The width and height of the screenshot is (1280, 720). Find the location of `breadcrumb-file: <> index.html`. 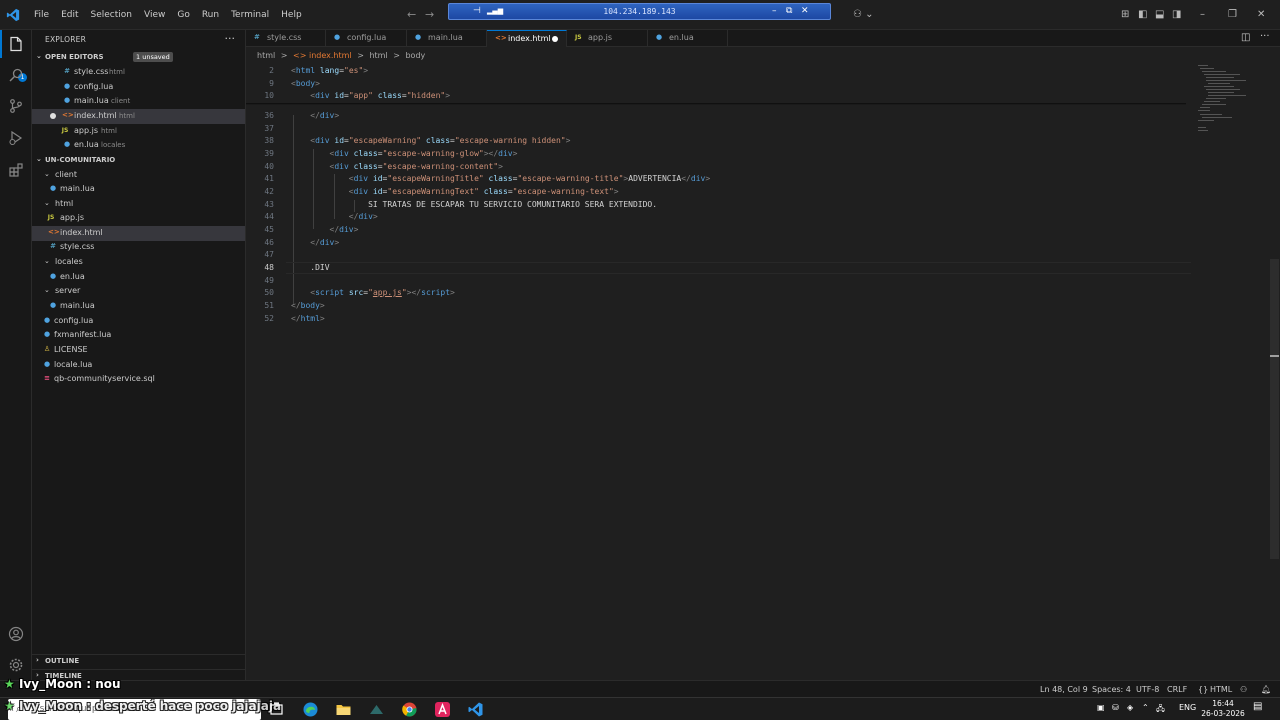

breadcrumb-file: <> index.html is located at coordinates (322, 55).